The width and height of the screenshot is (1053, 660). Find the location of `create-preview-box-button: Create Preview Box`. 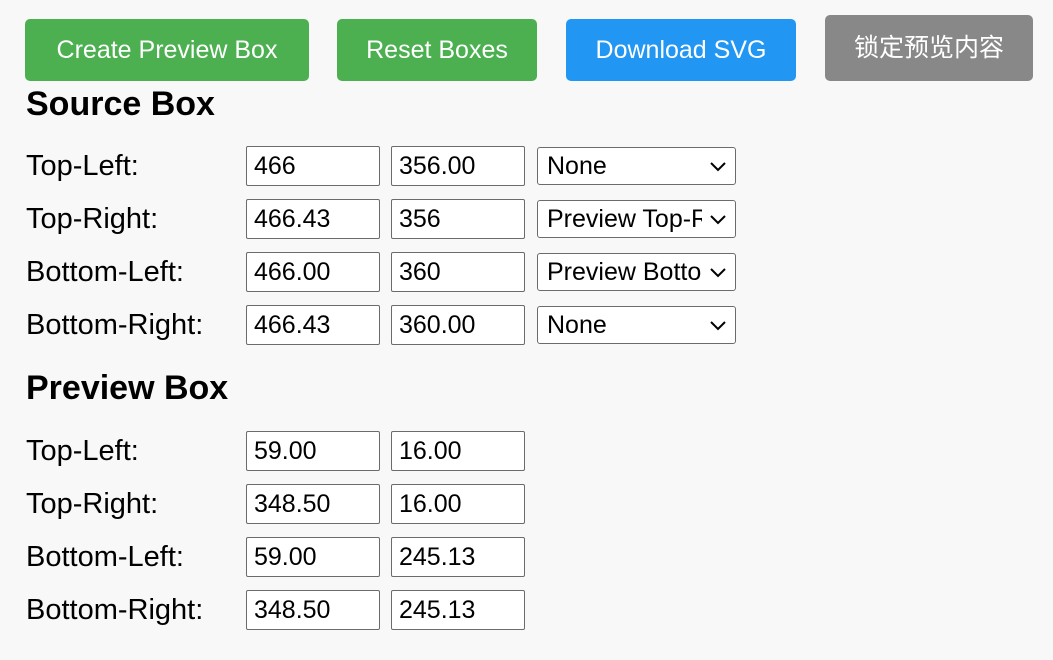

create-preview-box-button: Create Preview Box is located at coordinates (167, 50).